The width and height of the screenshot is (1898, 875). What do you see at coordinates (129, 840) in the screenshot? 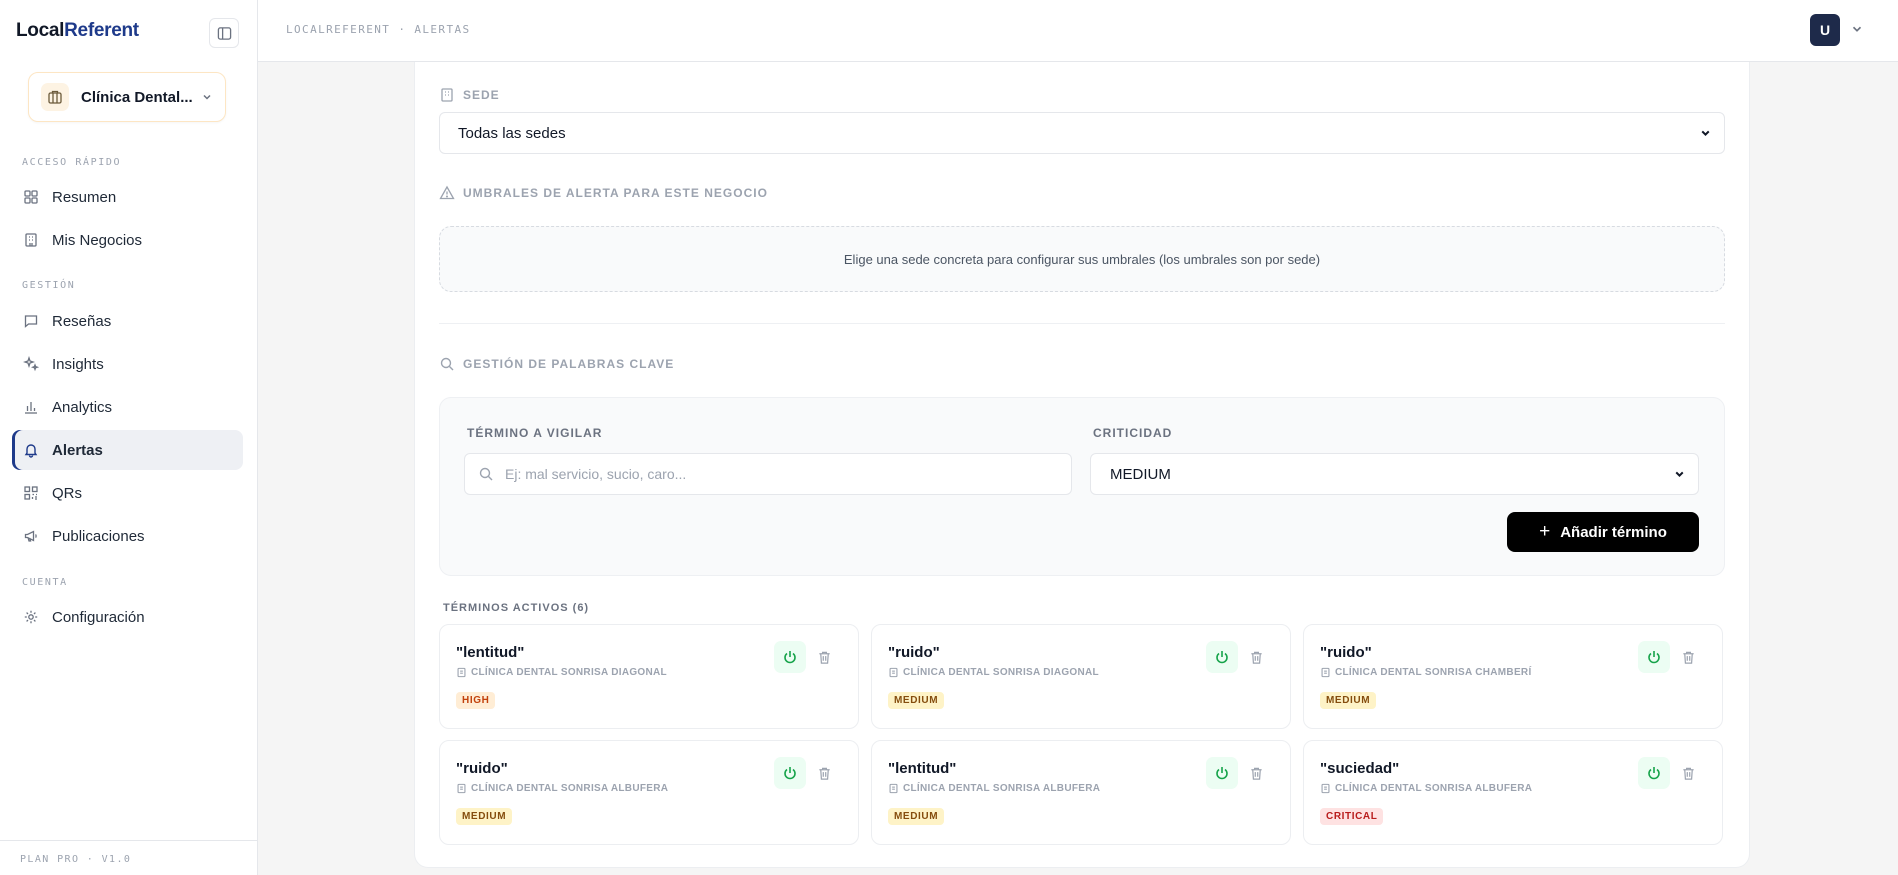
I see `sidebar-footer-divider` at bounding box center [129, 840].